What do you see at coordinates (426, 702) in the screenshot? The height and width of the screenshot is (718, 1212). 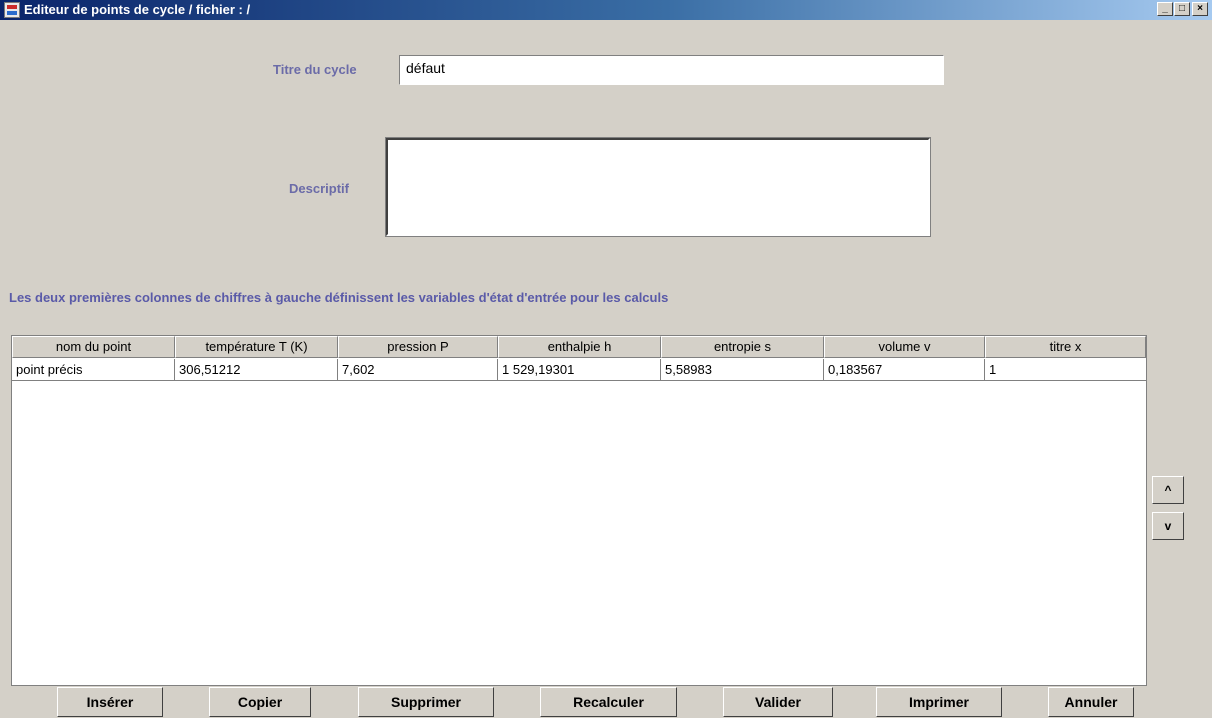 I see `delete-button: Supprimer` at bounding box center [426, 702].